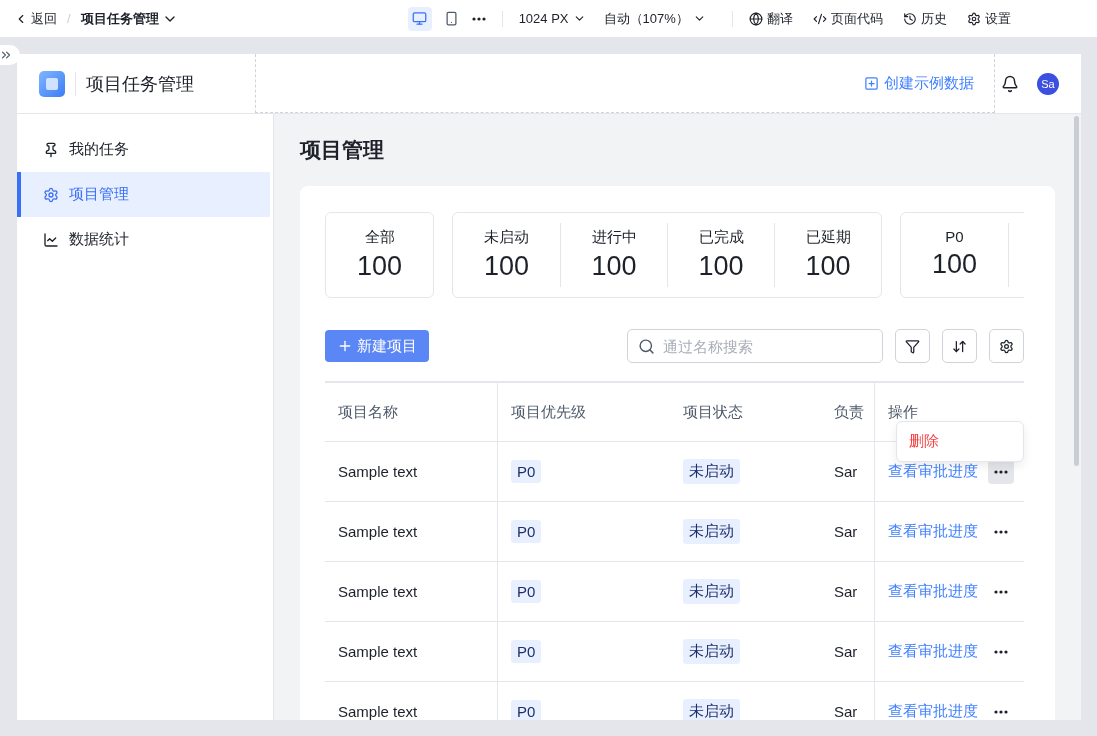 This screenshot has width=1097, height=736. I want to click on sidebar-item: 数据统计, so click(143, 239).